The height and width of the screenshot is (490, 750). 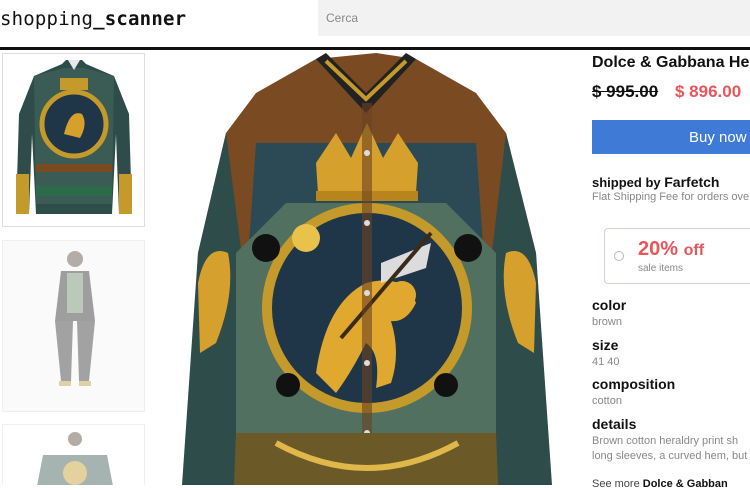 I want to click on product-title: Dolce & Gabbana Her, so click(x=671, y=62).